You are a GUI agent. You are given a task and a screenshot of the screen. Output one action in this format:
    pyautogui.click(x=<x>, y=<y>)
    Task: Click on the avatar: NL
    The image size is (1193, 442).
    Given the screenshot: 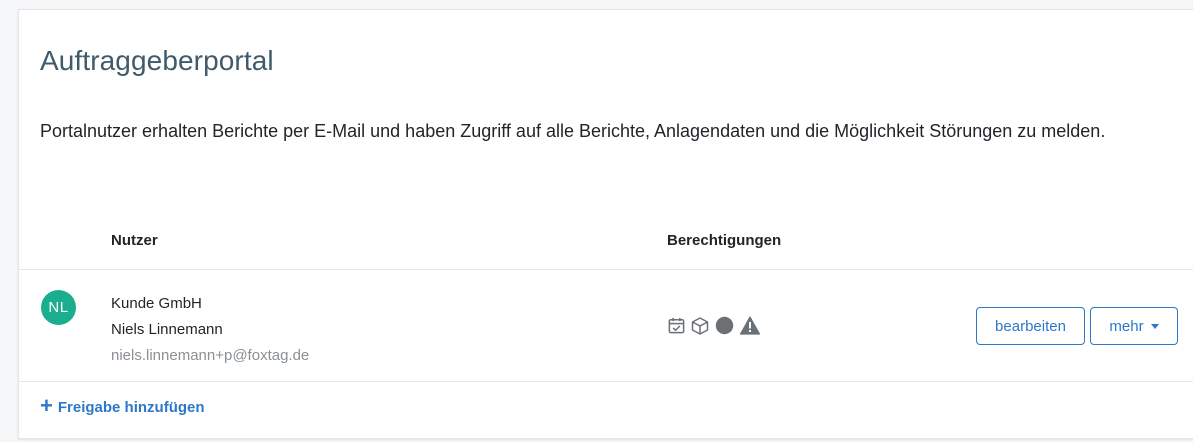 What is the action you would take?
    pyautogui.click(x=58, y=307)
    